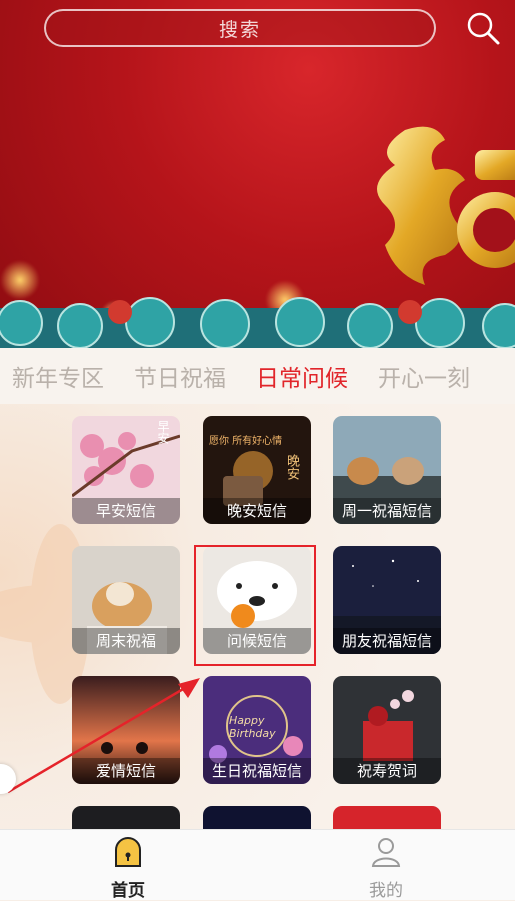  I want to click on card-label: 周末祝福, so click(126, 641).